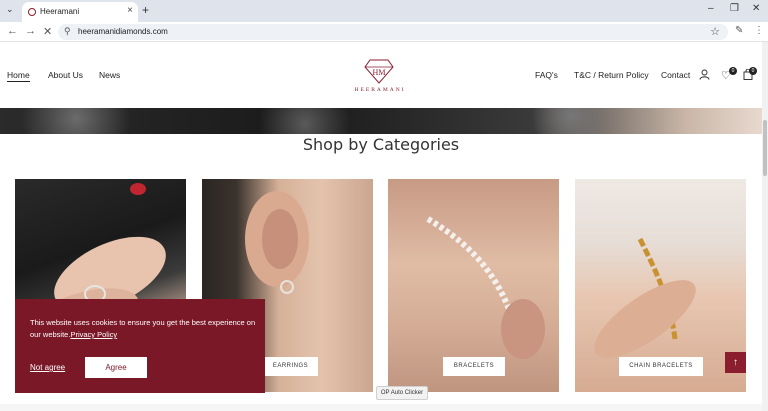  What do you see at coordinates (473, 285) in the screenshot?
I see `category-card-bracelets: BRACELETS` at bounding box center [473, 285].